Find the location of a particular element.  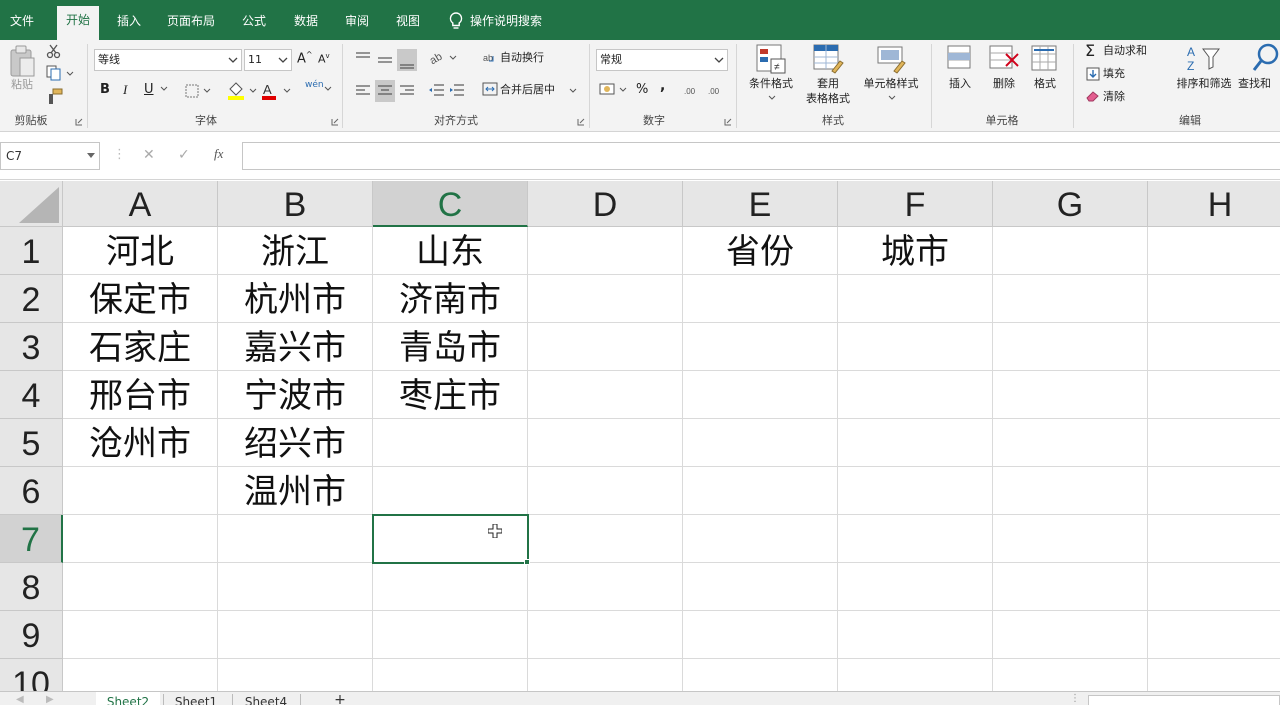

insert-button: 插入 is located at coordinates (960, 83).